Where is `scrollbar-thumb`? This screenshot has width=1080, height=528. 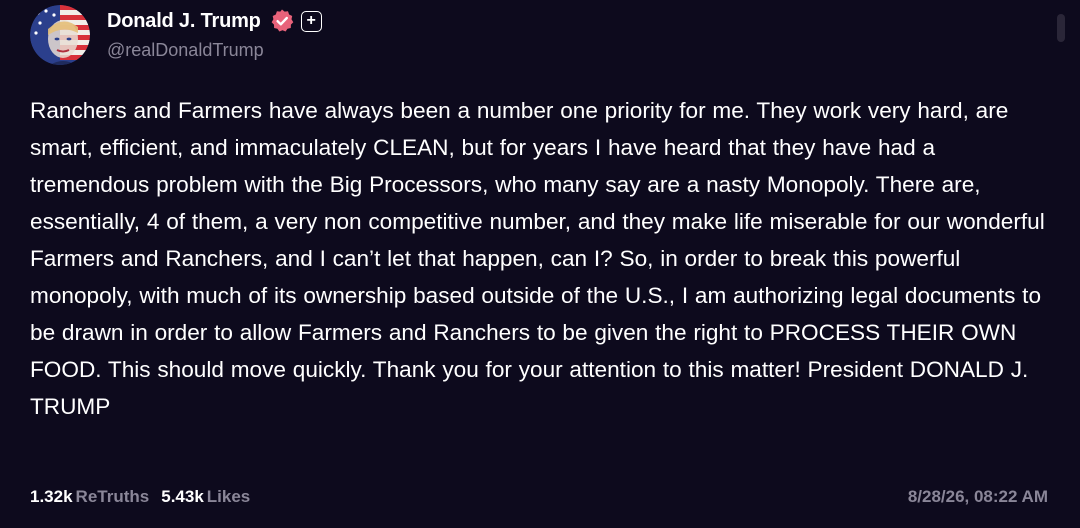
scrollbar-thumb is located at coordinates (1061, 28).